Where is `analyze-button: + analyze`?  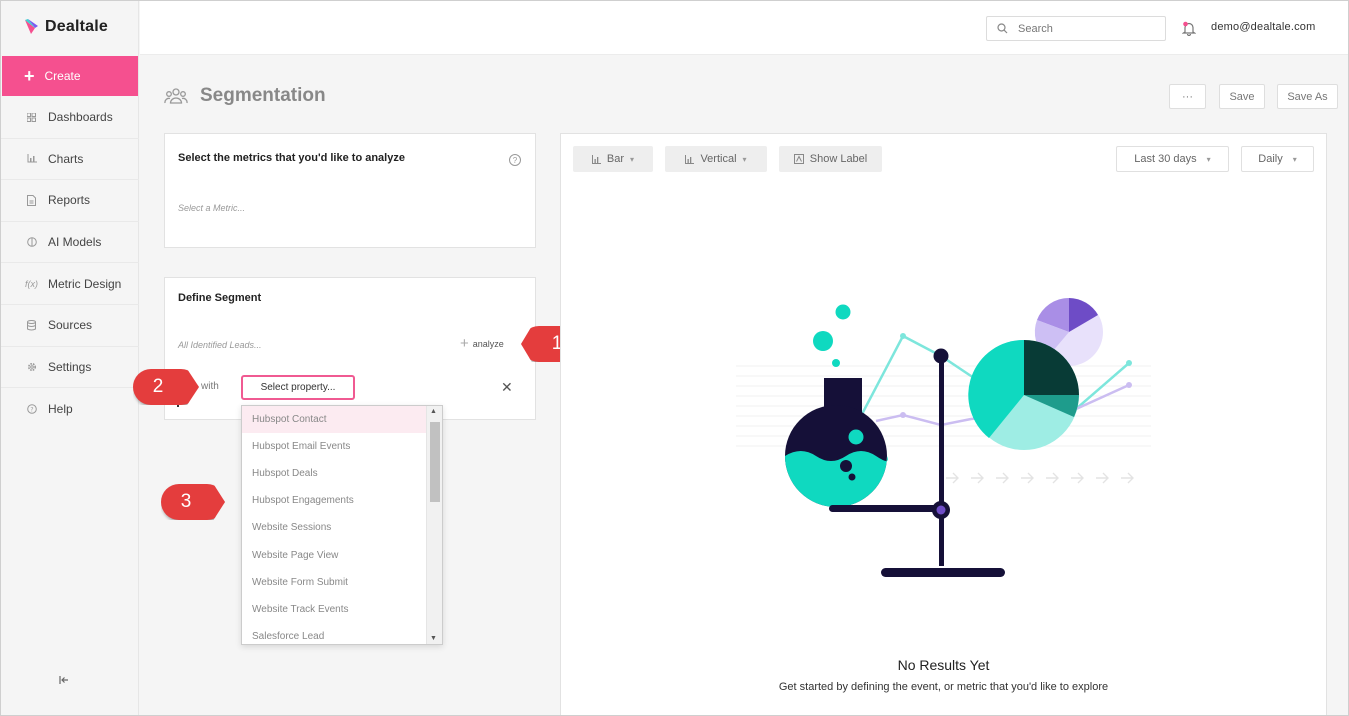 analyze-button: + analyze is located at coordinates (482, 343).